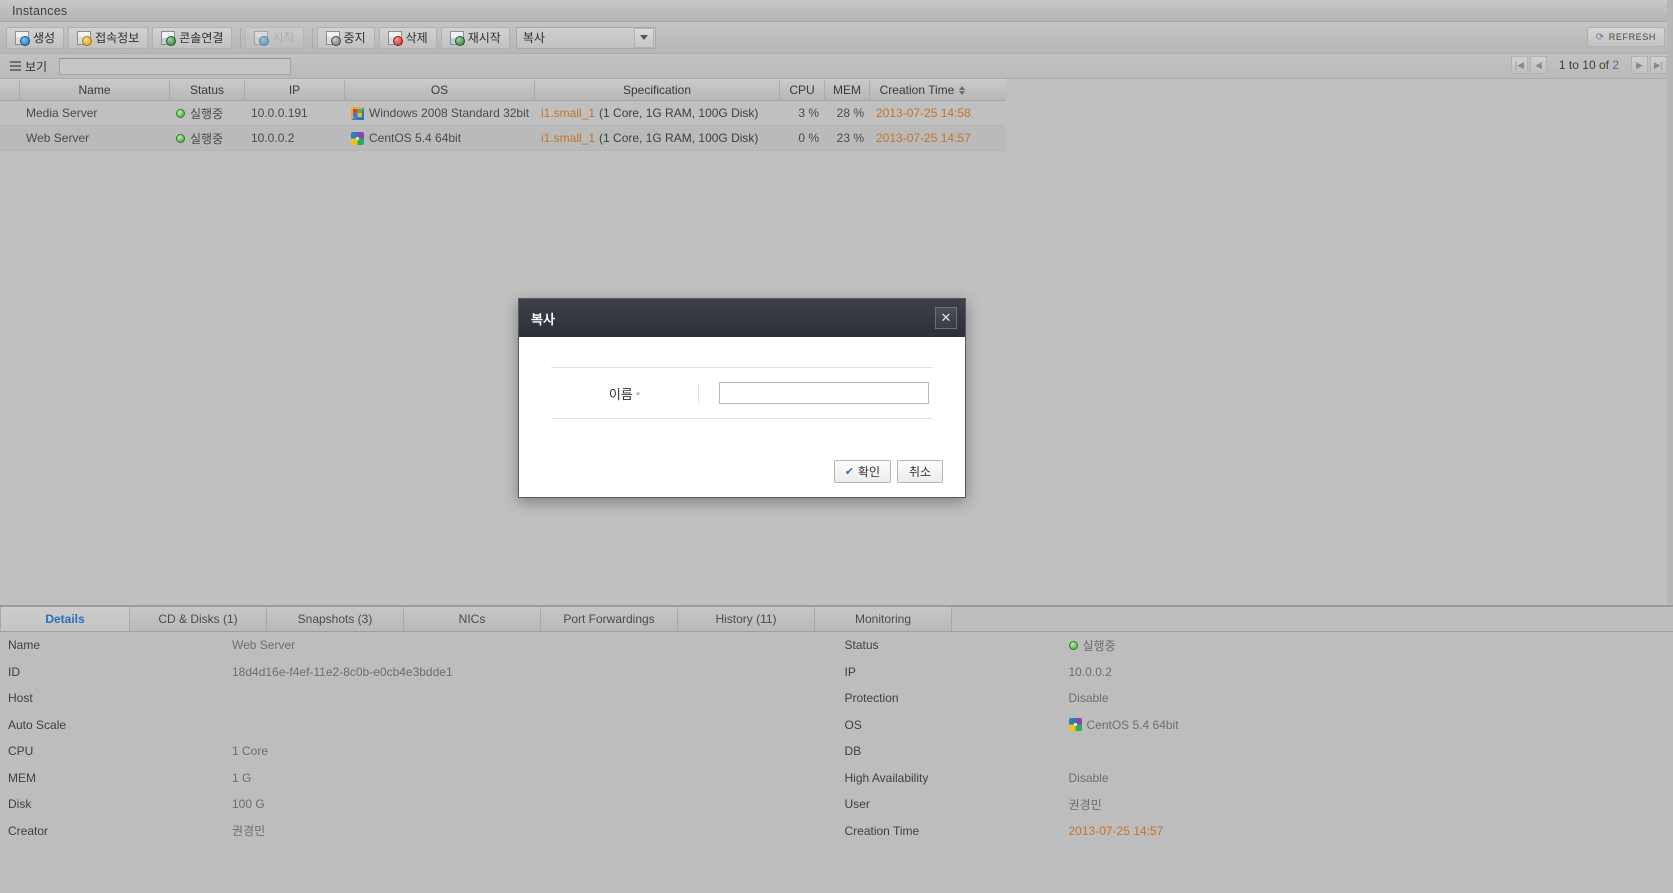 This screenshot has height=893, width=1673. What do you see at coordinates (37, 724) in the screenshot?
I see `detail-label-auto-scale: Auto Scale` at bounding box center [37, 724].